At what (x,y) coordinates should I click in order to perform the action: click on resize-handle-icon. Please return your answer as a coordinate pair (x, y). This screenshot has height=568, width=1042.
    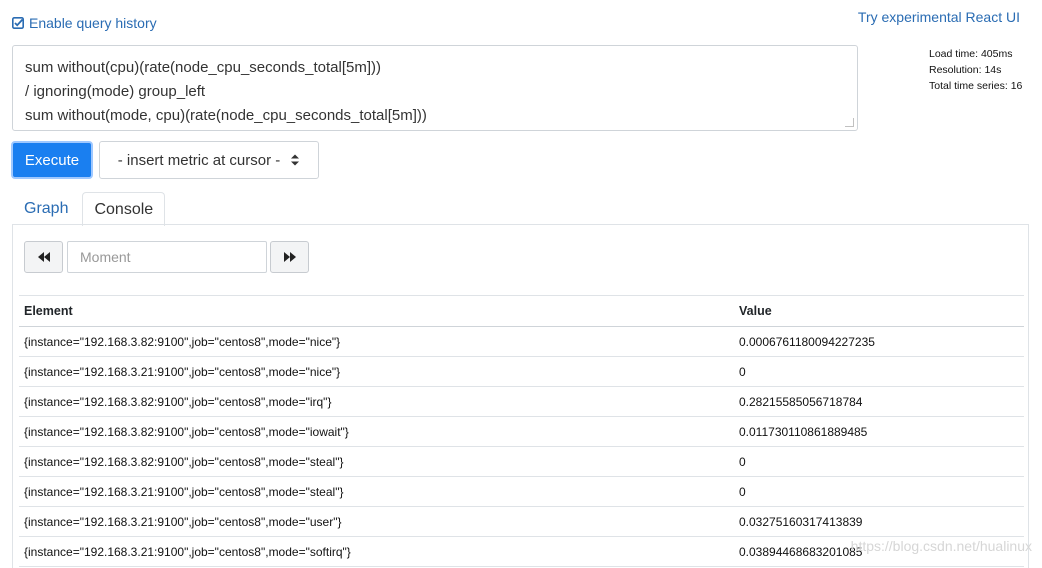
    Looking at the image, I should click on (849, 122).